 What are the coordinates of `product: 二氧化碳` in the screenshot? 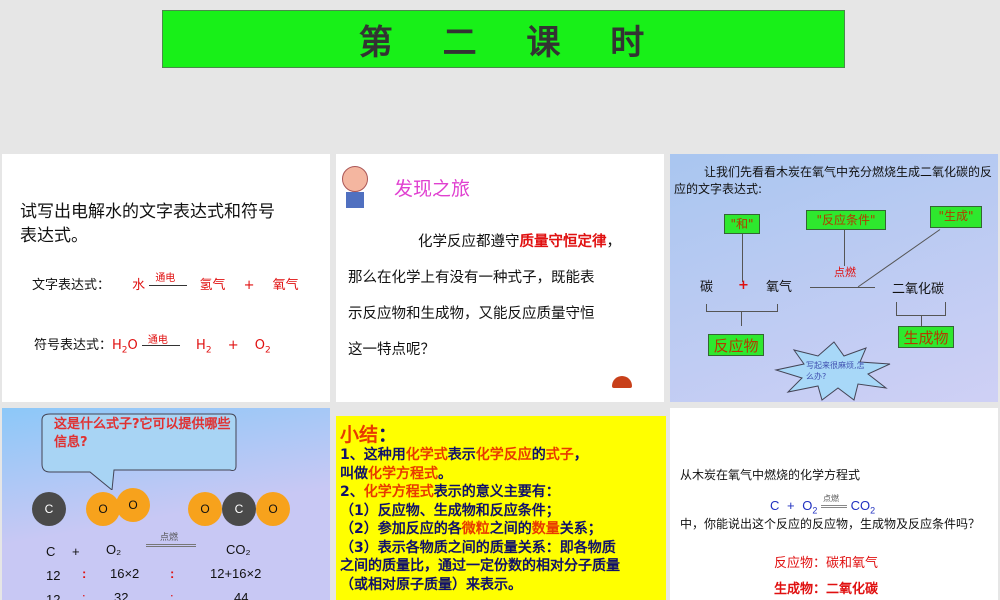 It's located at (918, 289).